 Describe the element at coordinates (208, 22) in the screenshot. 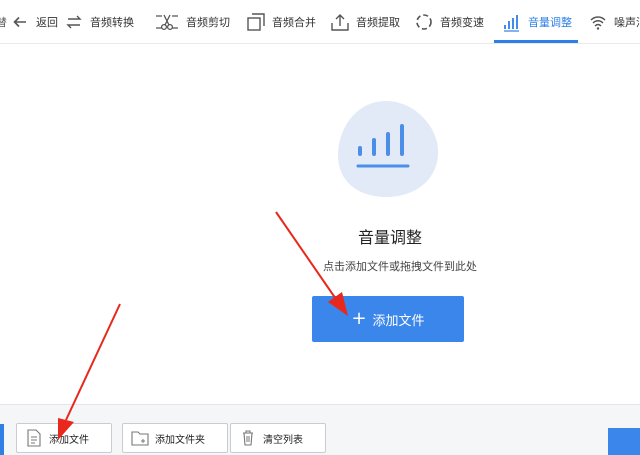

I see `tab-audio-cut-label: 音频剪切` at that location.